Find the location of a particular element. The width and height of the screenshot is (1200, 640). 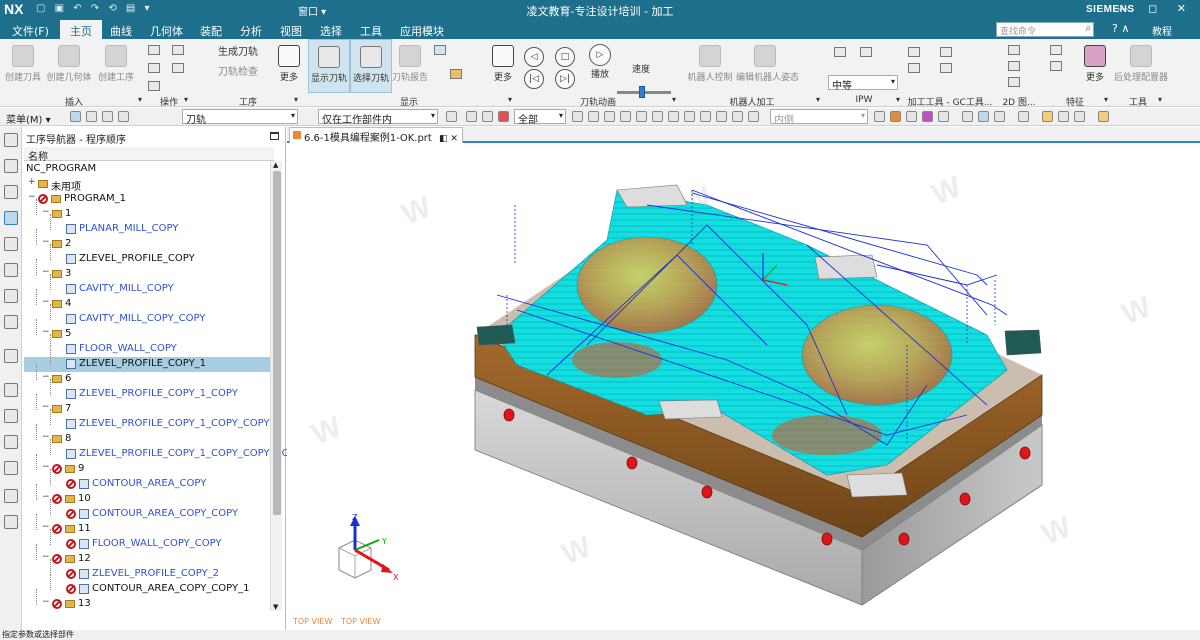

step-back-icon: ◁ is located at coordinates (534, 57).